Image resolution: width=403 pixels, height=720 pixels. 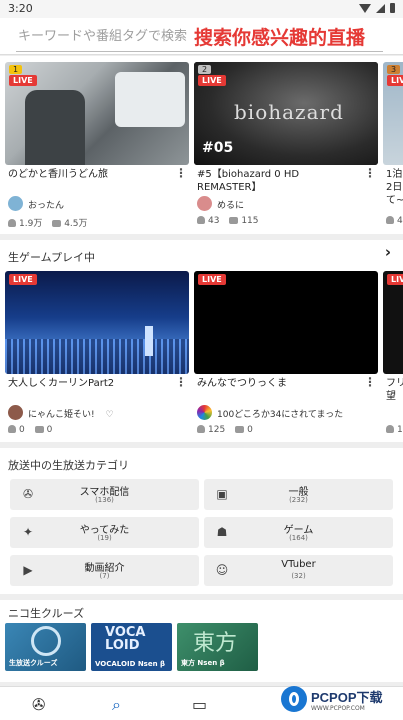 I want to click on category-general: ▣ 一般 (232), so click(x=298, y=494).